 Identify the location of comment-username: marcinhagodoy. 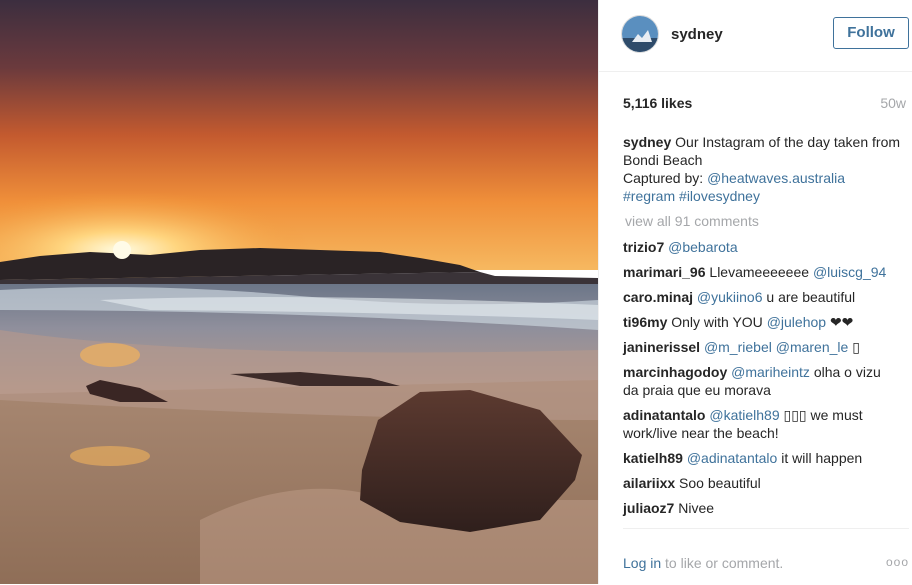
(675, 372).